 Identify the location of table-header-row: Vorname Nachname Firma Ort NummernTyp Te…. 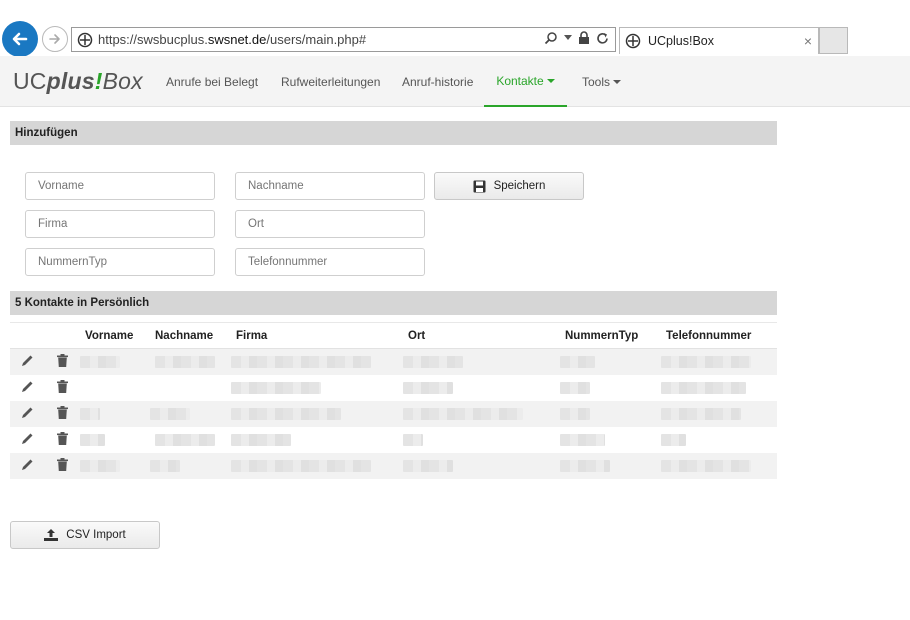
(393, 335).